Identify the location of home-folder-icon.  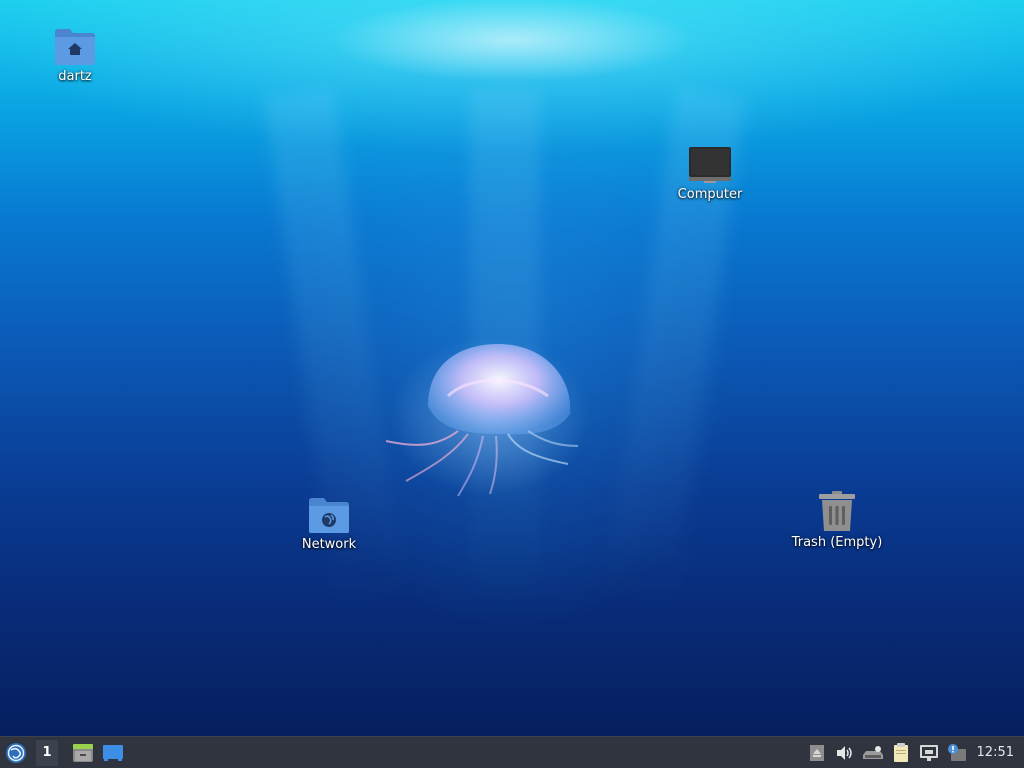
(75, 47).